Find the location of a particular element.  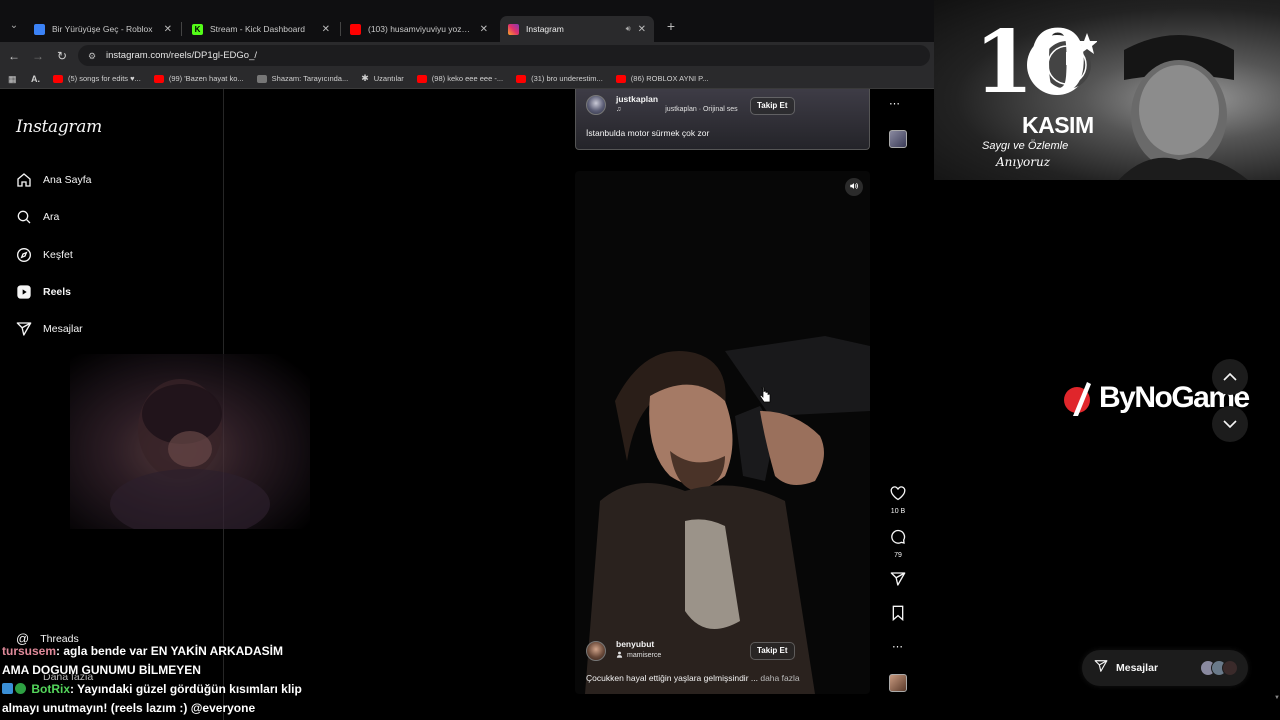

address-bar: ⚙ instagram.com/reels/DP1gl-EDGo_/ is located at coordinates (504, 55).